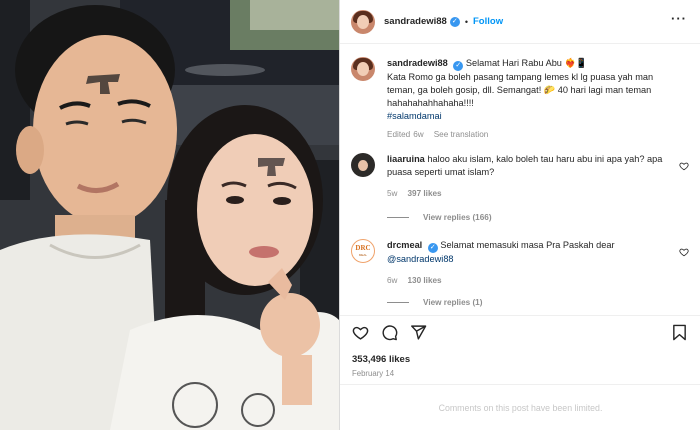 Image resolution: width=700 pixels, height=430 pixels. Describe the element at coordinates (528, 280) in the screenshot. I see `comment-meta: 6w 130 likes` at that location.